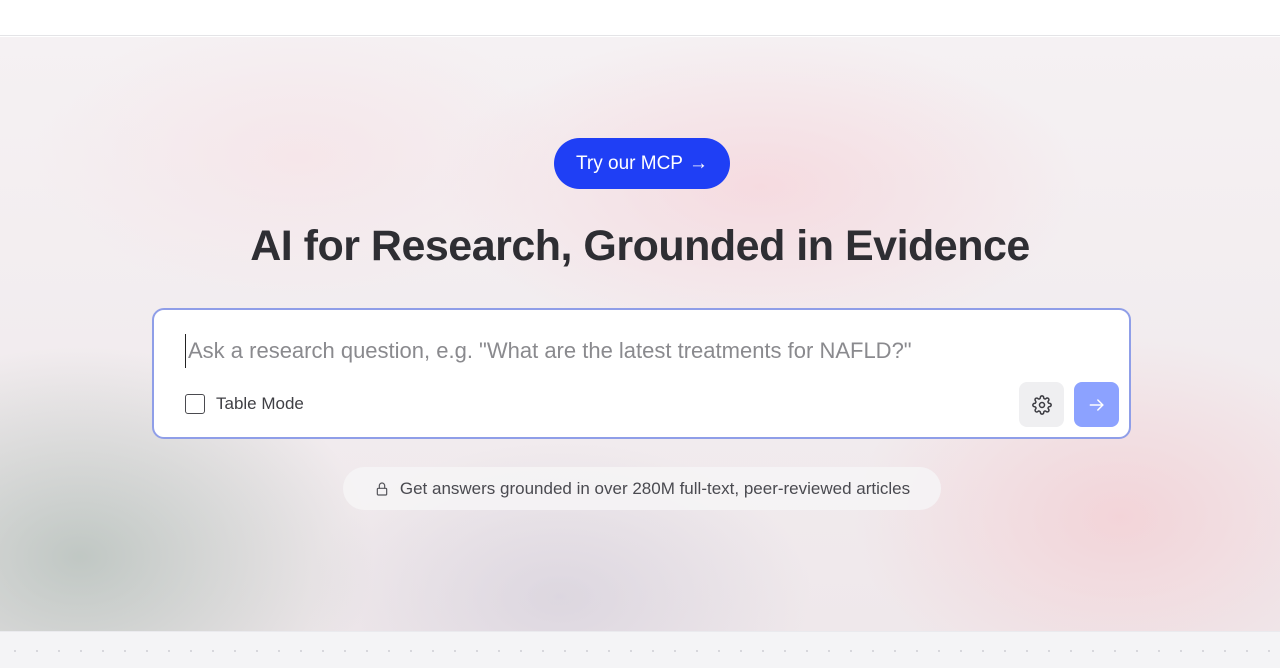 This screenshot has height=668, width=1280. What do you see at coordinates (195, 404) in the screenshot?
I see `table-mode-checkbox` at bounding box center [195, 404].